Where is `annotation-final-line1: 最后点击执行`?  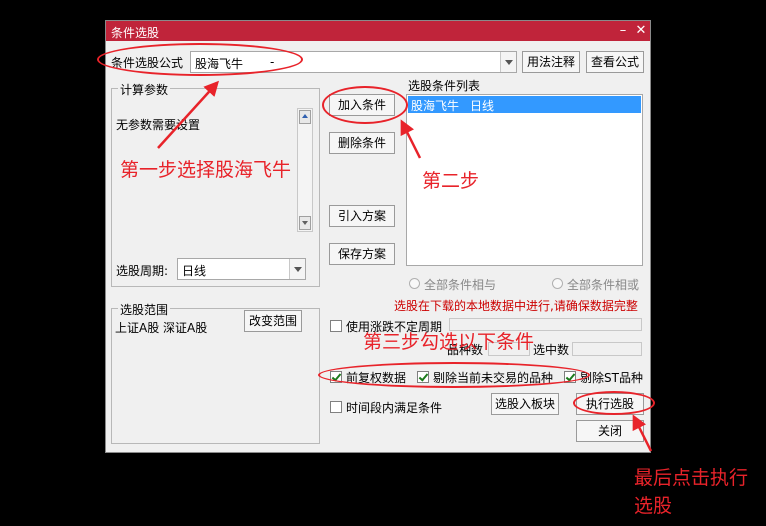
annotation-final-line1: 最后点击执行 is located at coordinates (691, 478).